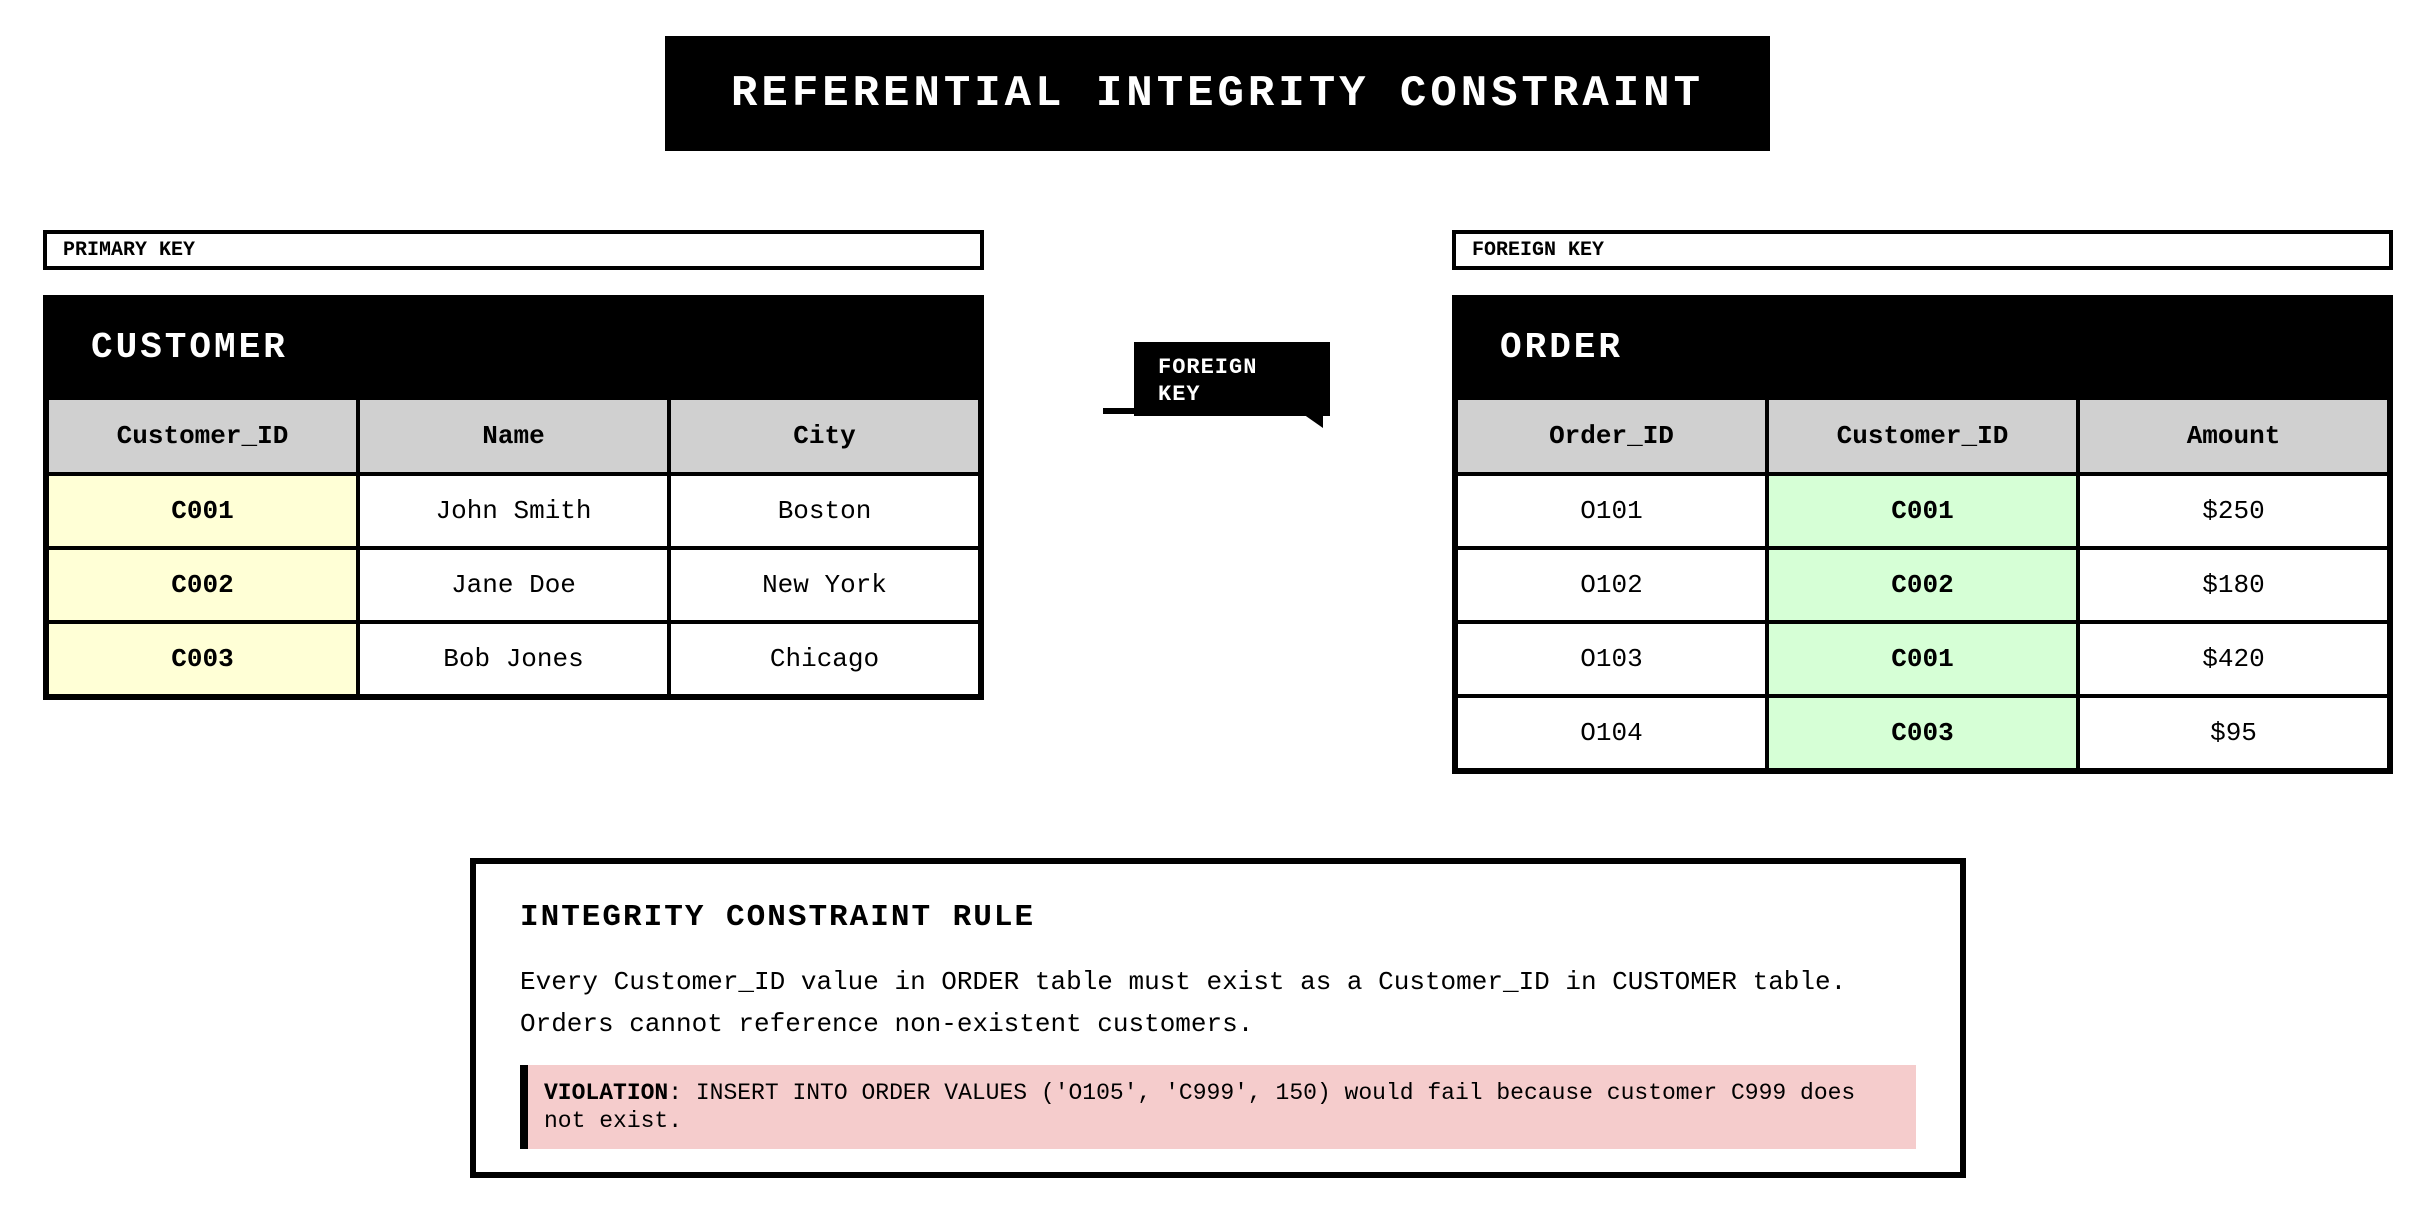 The height and width of the screenshot is (1210, 2432). What do you see at coordinates (513, 436) in the screenshot?
I see `column-header: Name` at bounding box center [513, 436].